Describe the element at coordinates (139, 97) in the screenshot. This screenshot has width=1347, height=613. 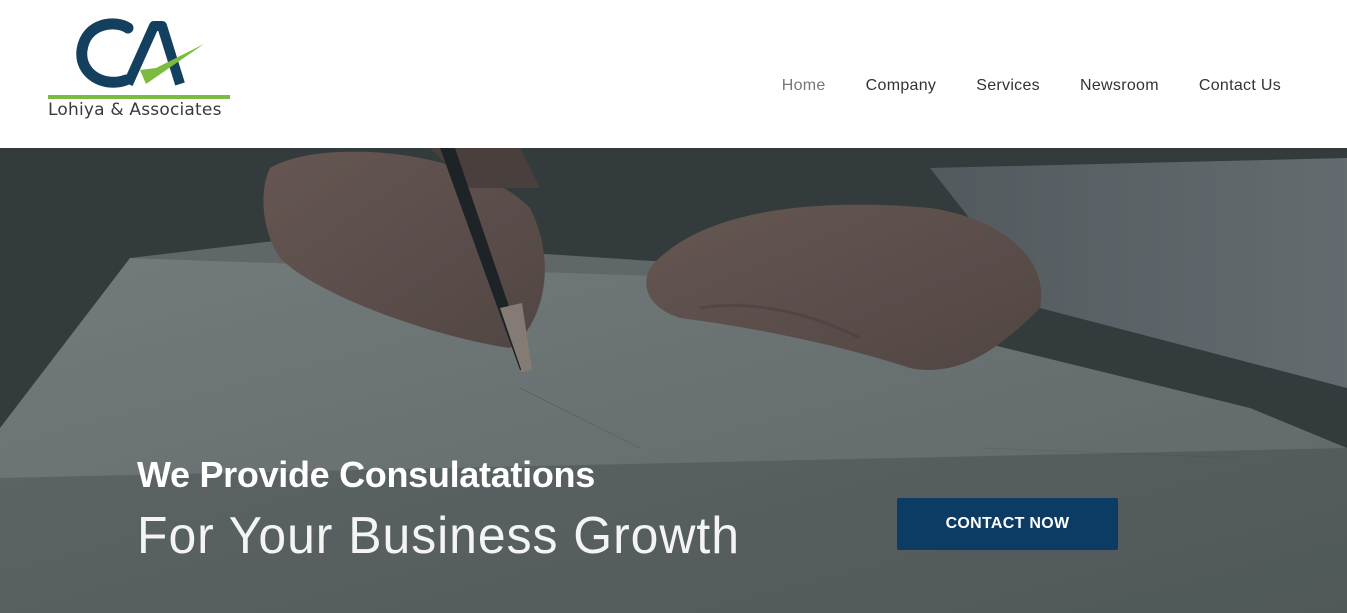
I see `logo-underline` at that location.